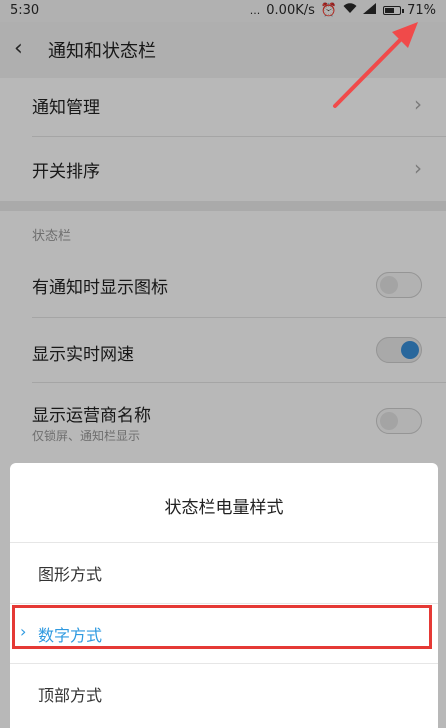 Image resolution: width=446 pixels, height=728 pixels. I want to click on option-graphic: 图形方式, so click(224, 573).